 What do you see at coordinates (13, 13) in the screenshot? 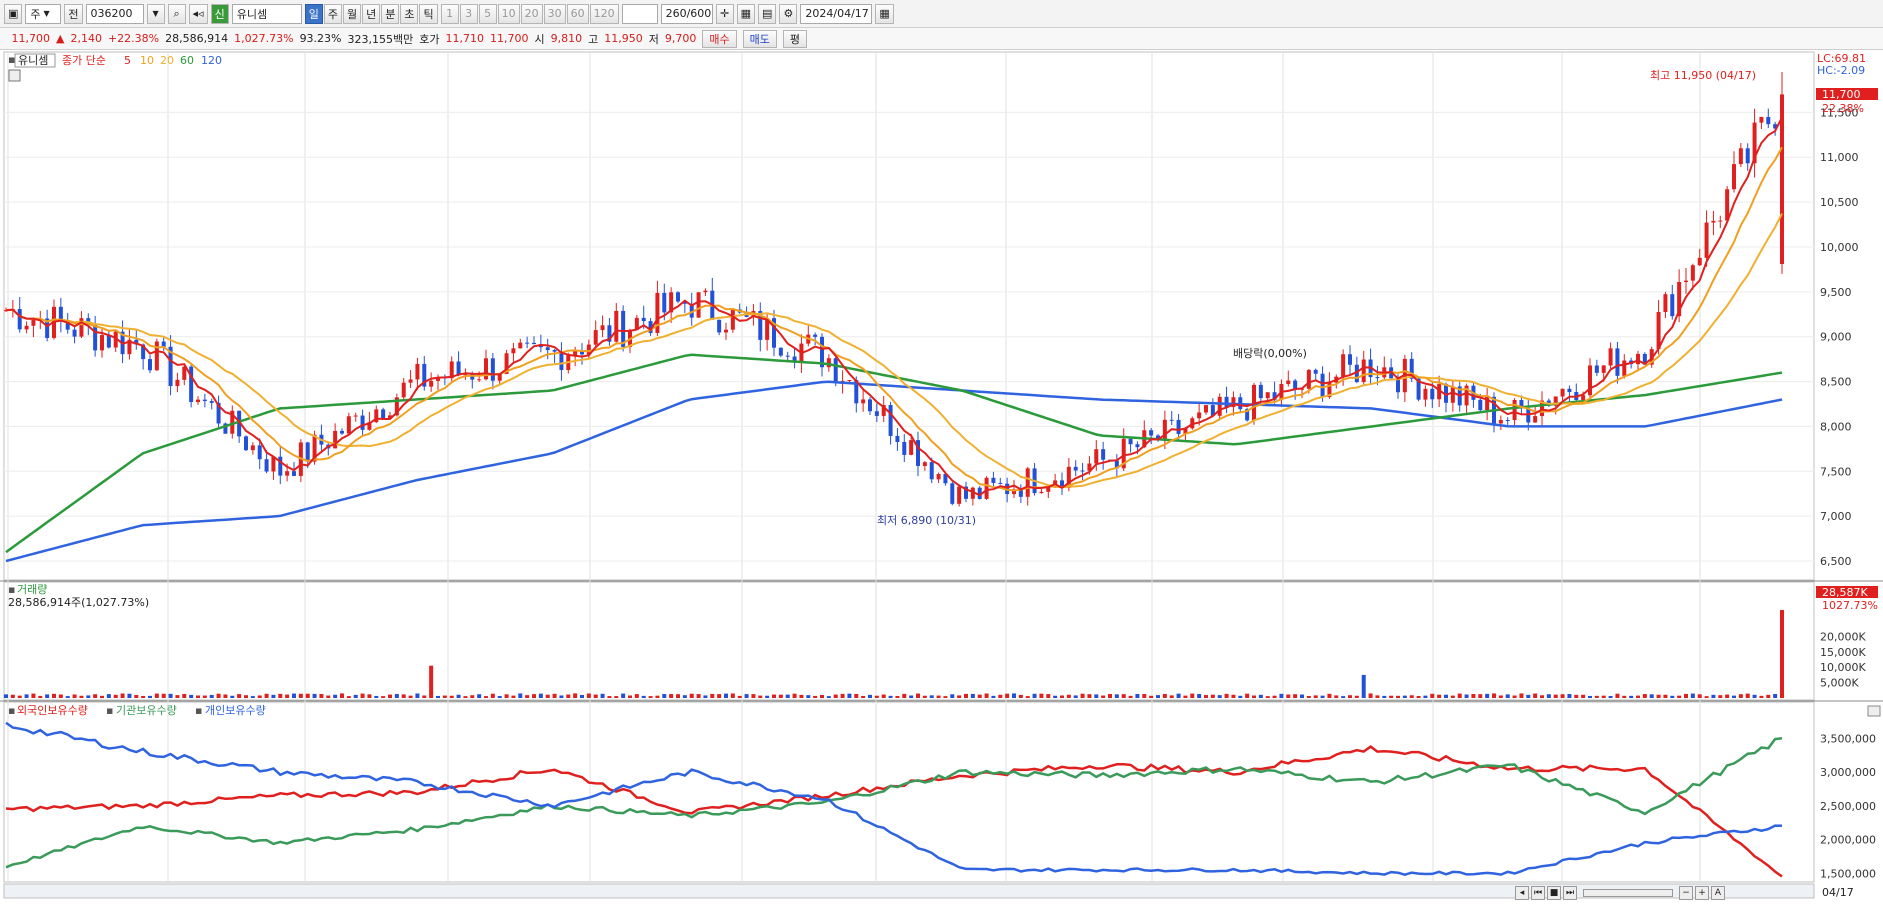
I see `layout-icon: ▣` at bounding box center [13, 13].